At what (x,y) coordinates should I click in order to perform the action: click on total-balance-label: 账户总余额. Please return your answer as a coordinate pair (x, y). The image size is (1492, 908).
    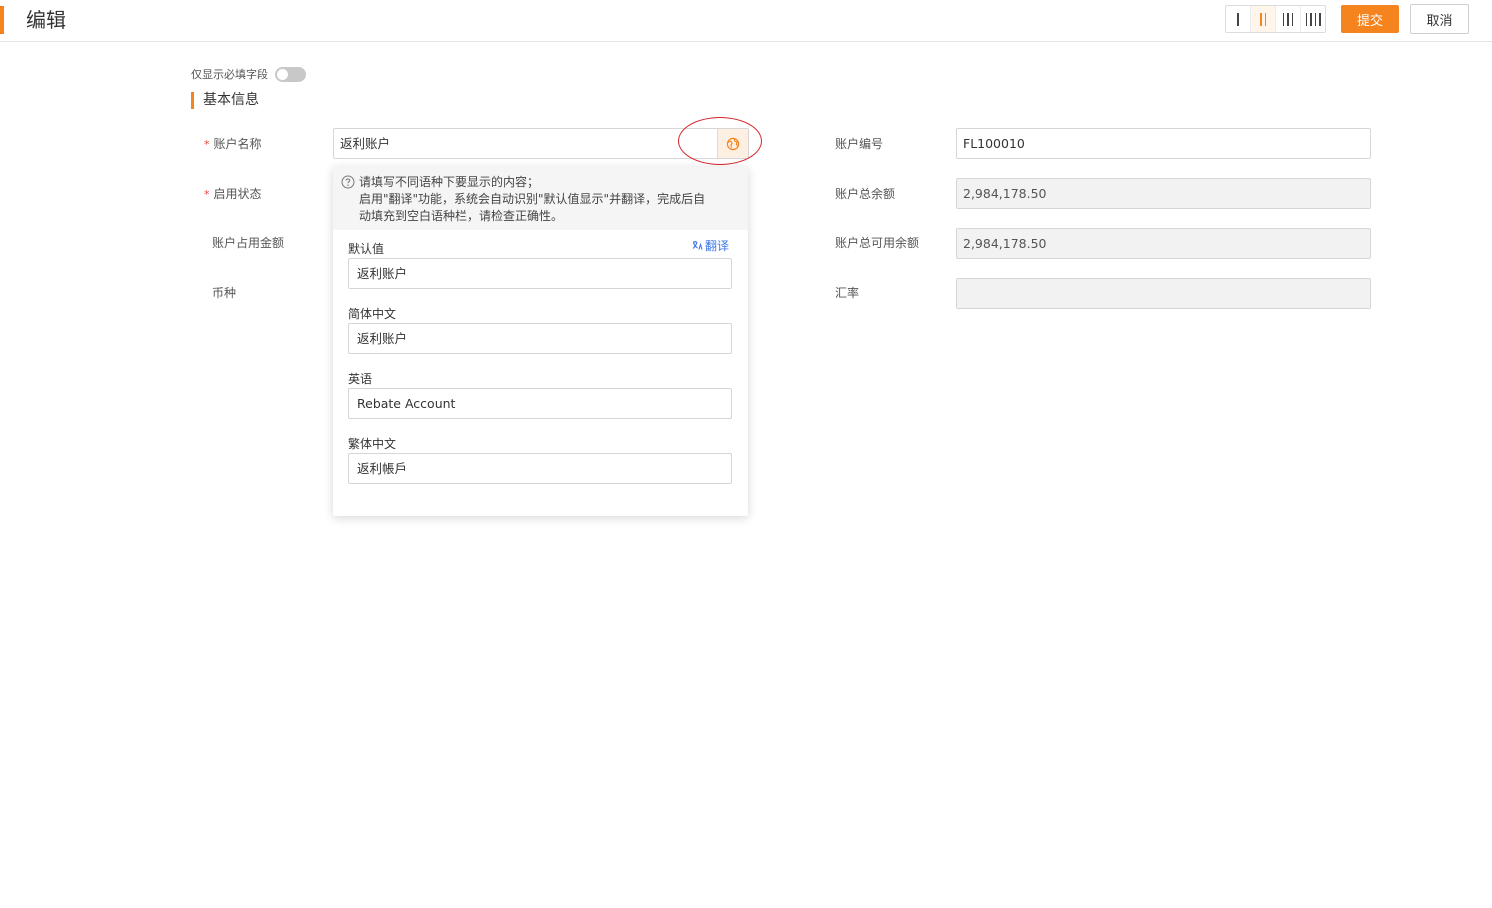
    Looking at the image, I should click on (865, 194).